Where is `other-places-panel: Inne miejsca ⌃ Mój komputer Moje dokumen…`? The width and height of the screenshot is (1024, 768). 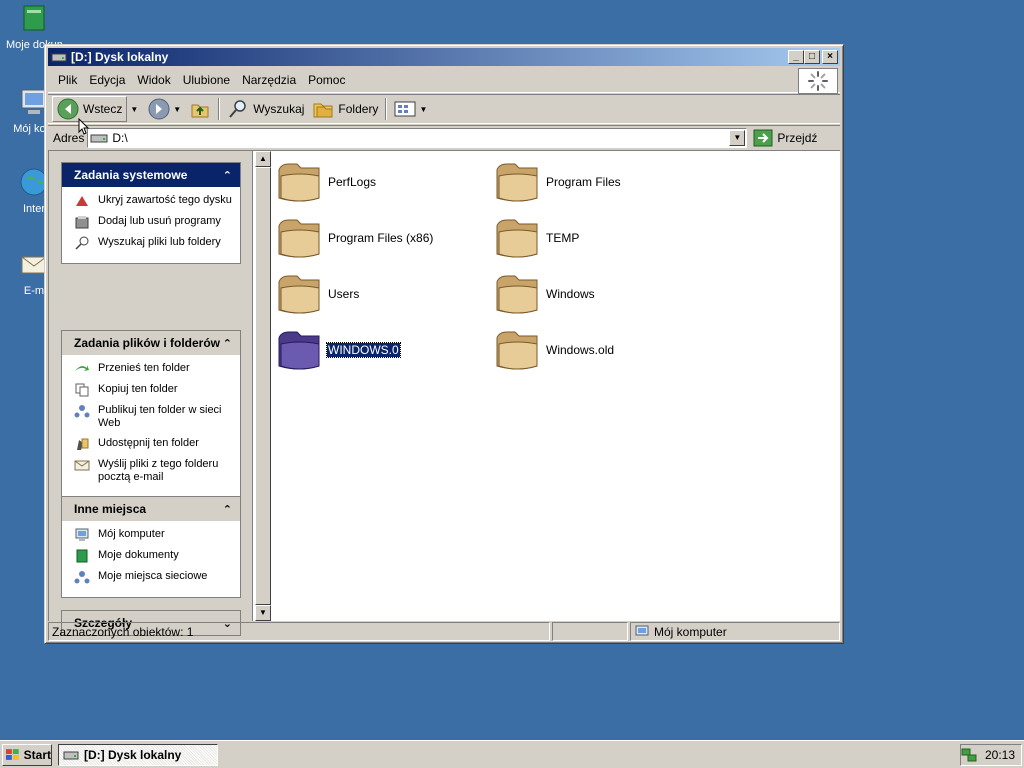 other-places-panel: Inne miejsca ⌃ Mój komputer Moje dokumen… is located at coordinates (151, 547).